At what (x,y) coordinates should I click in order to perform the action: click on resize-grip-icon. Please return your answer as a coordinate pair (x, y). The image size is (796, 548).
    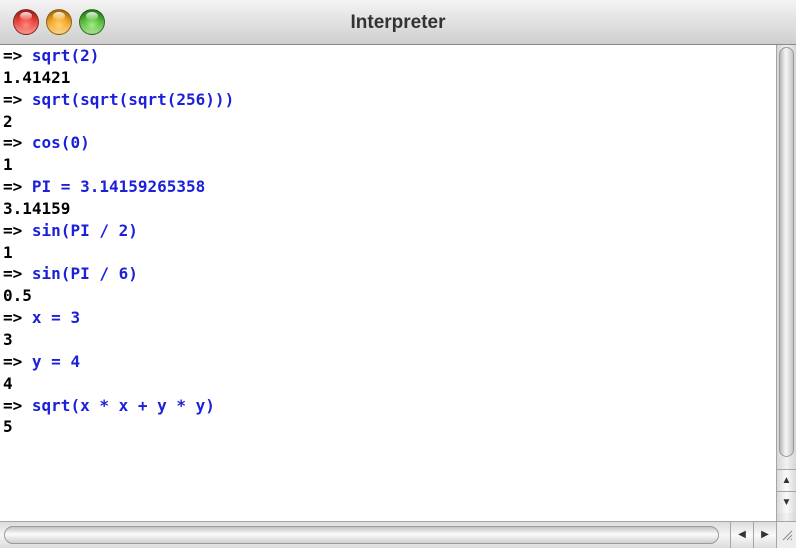
    Looking at the image, I should click on (786, 534).